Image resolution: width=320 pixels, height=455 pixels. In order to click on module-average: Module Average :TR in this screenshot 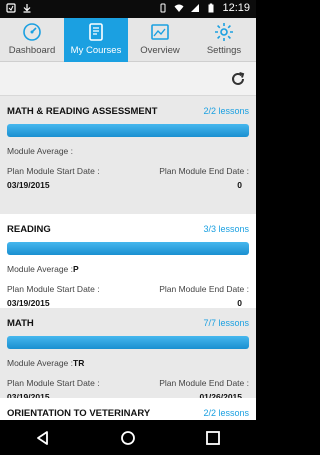, I will do `click(46, 363)`.